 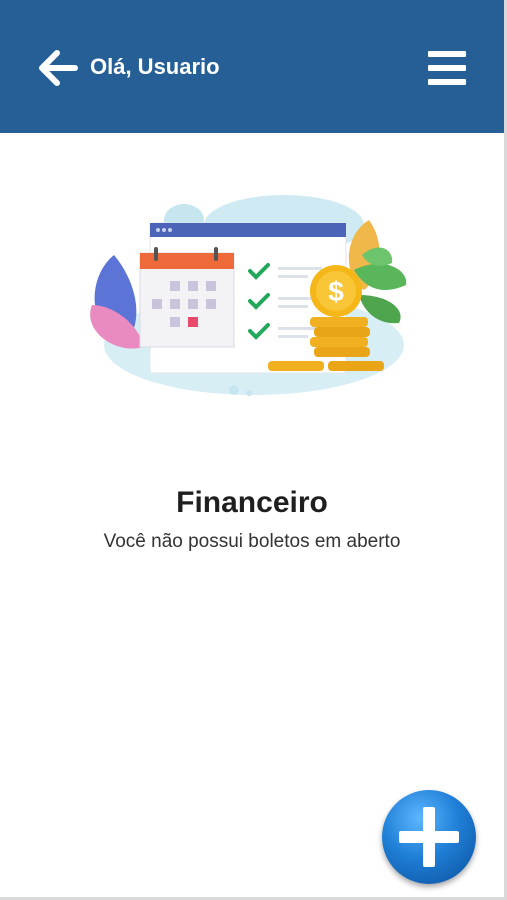 I want to click on arrow-left-icon, so click(x=58, y=68).